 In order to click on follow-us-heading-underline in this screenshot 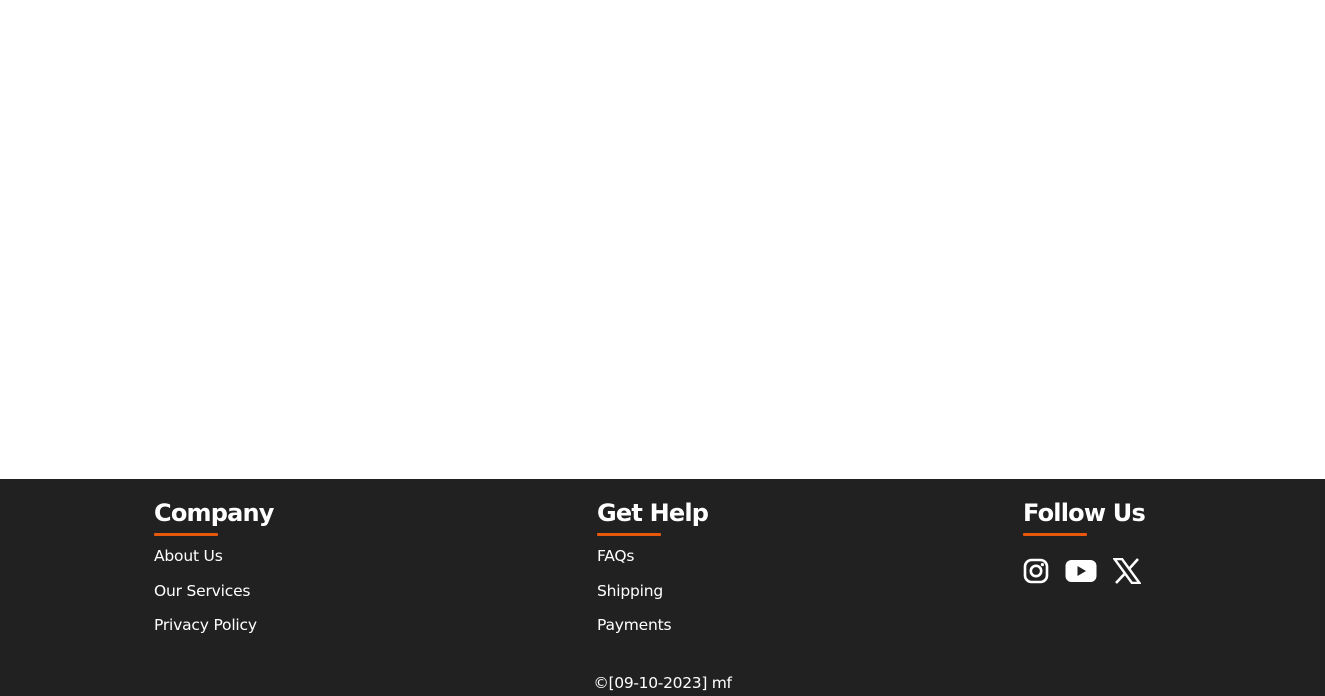, I will do `click(1055, 534)`.